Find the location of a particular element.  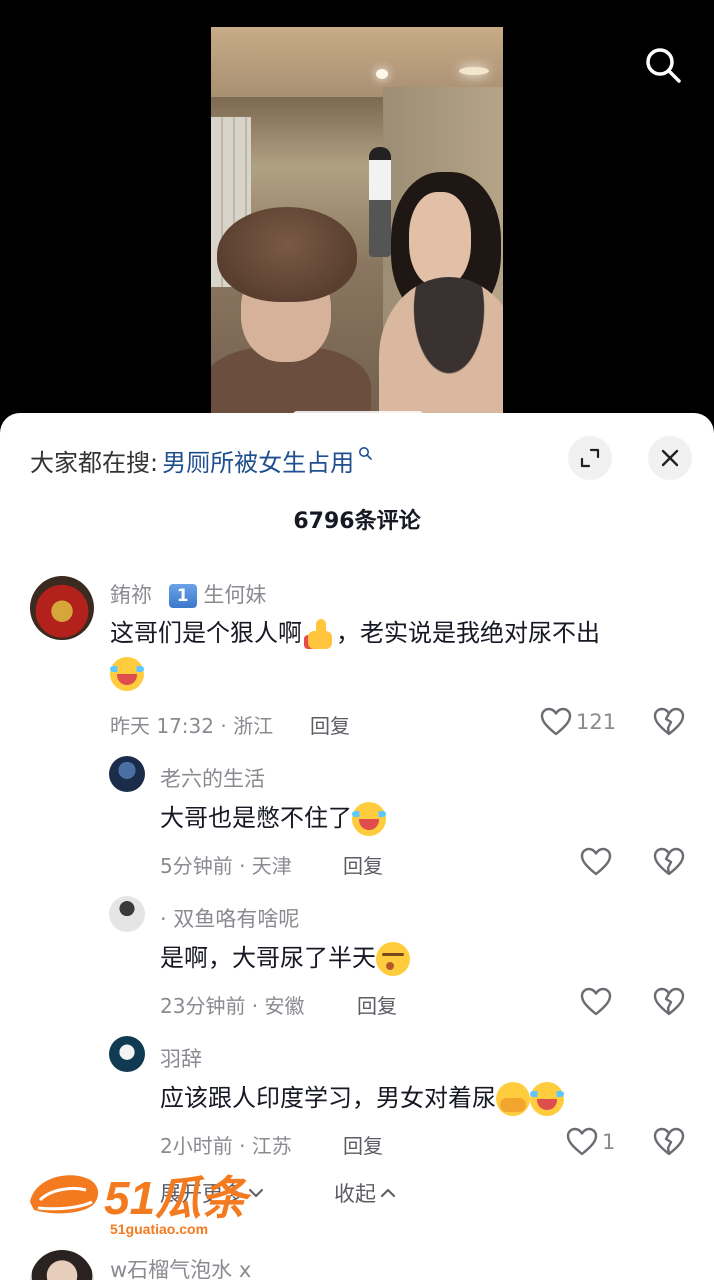

comment-text: 这哥们是个狠人啊 ，老实说是我绝对尿不出 is located at coordinates (400, 653).